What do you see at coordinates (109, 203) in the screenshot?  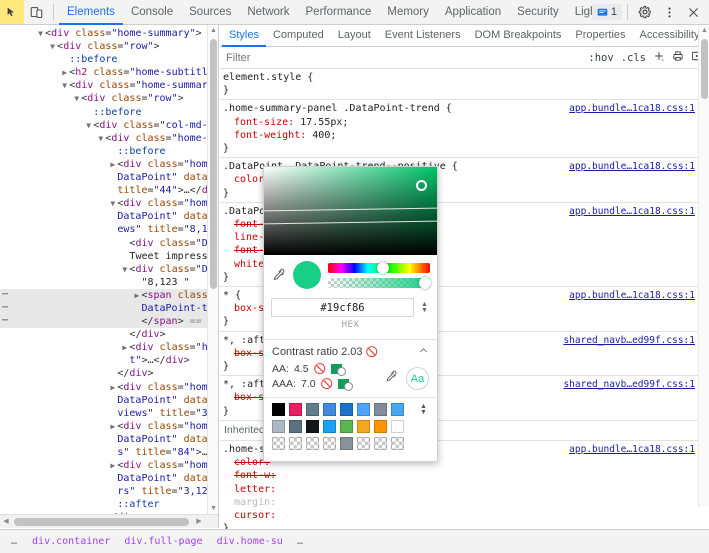 I see `dom-node-line: ▼<div class="home-summ` at bounding box center [109, 203].